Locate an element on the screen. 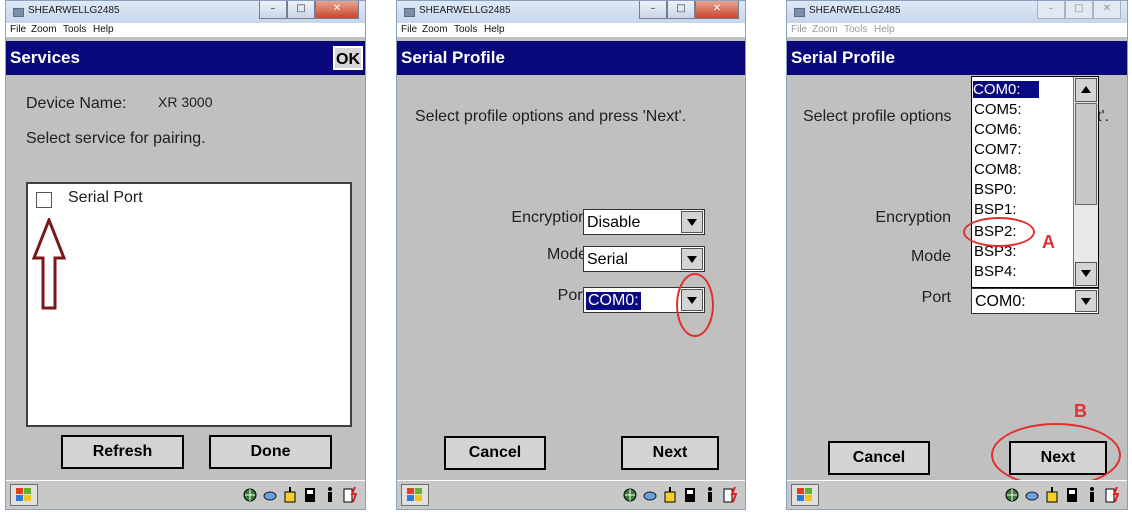 The height and width of the screenshot is (514, 1132). list-item: COM6: is located at coordinates (998, 129).